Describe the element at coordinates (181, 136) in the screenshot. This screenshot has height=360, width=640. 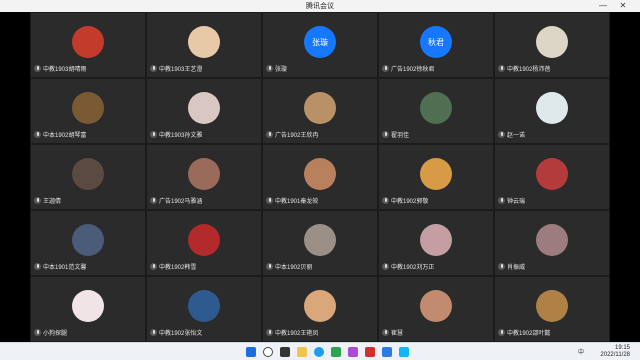
I see `participant-name: 中教1903孙文雅` at that location.